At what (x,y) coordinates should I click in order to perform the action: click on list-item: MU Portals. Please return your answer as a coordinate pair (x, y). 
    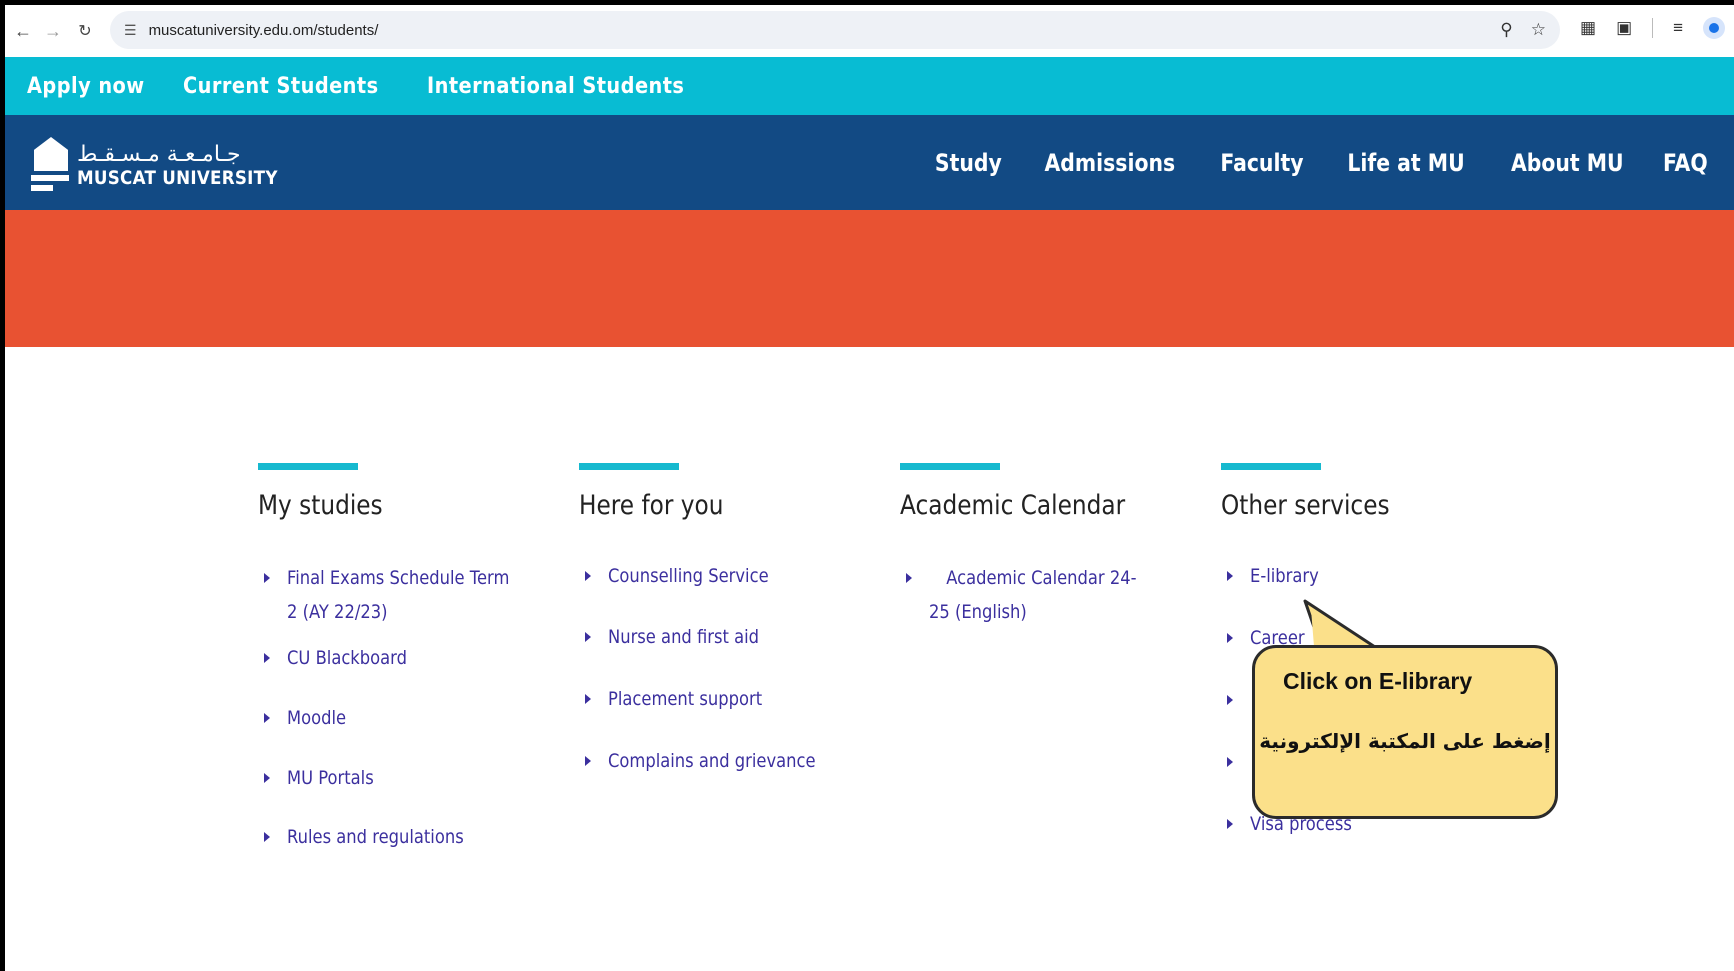
    Looking at the image, I should click on (408, 778).